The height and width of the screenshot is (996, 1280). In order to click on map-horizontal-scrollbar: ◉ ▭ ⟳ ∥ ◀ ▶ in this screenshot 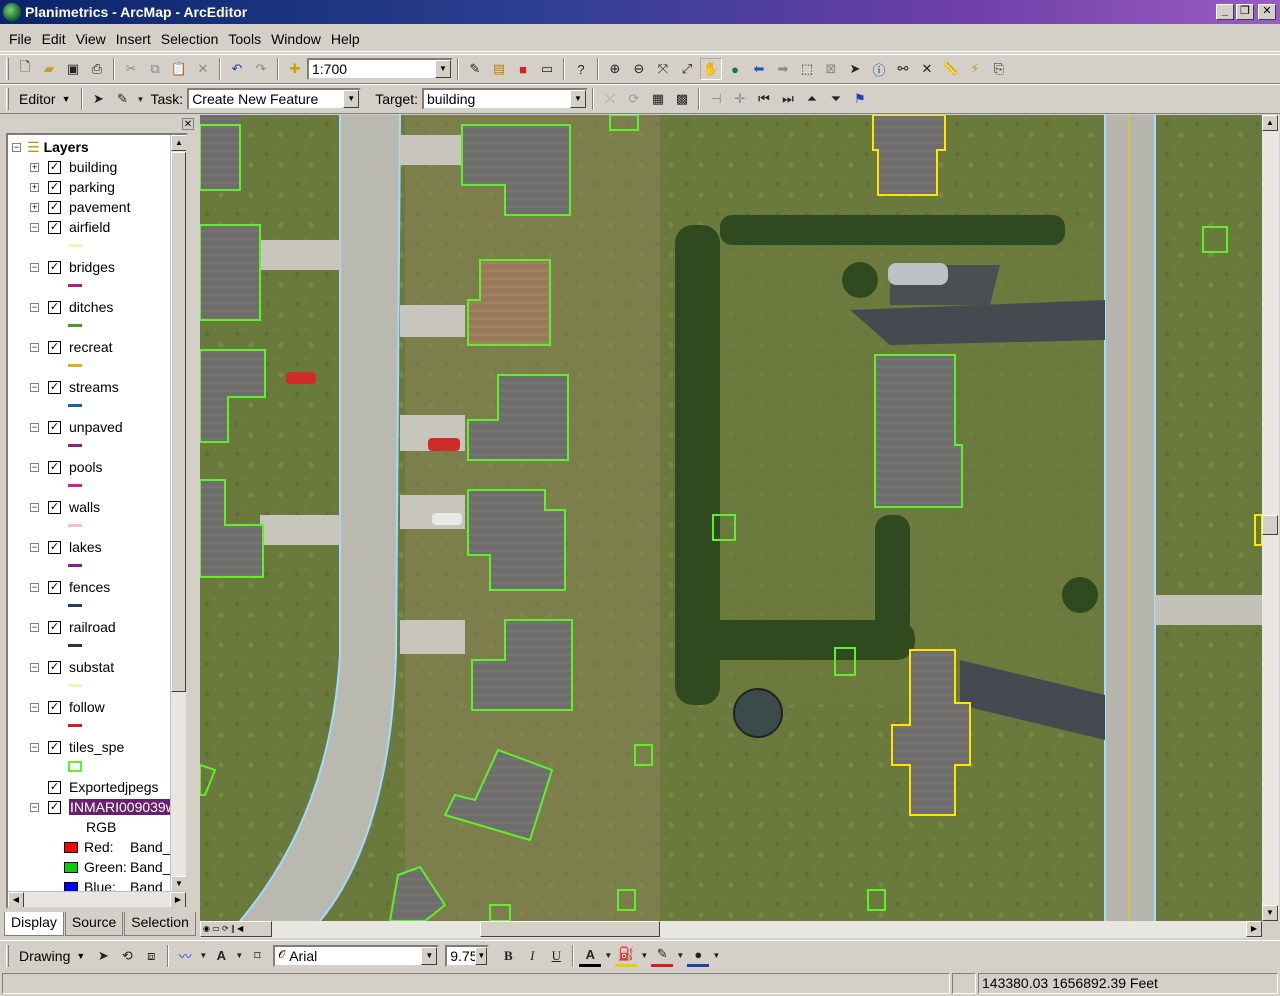, I will do `click(731, 929)`.